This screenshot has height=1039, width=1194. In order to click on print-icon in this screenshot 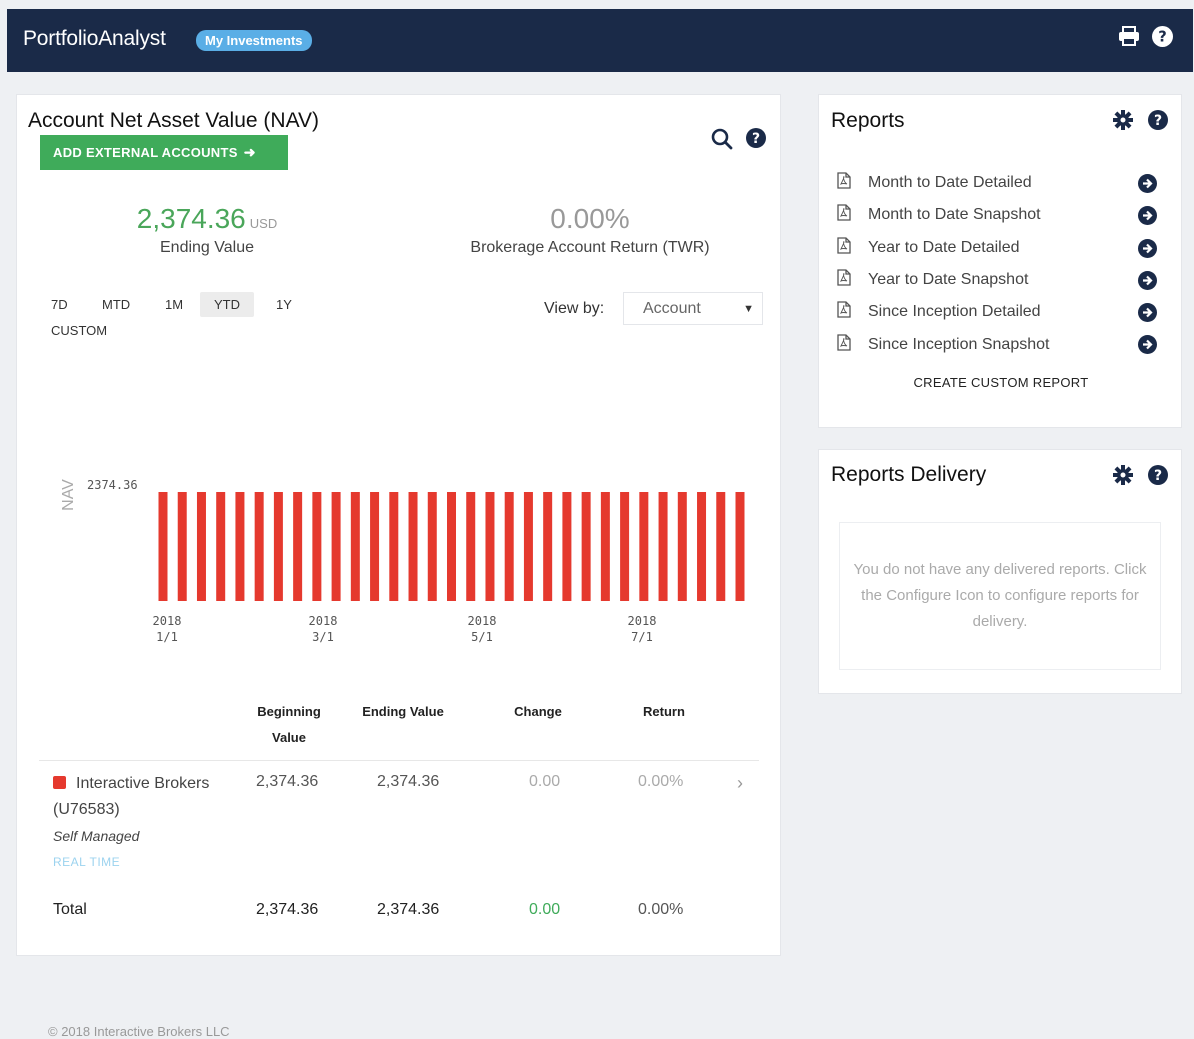, I will do `click(1129, 36)`.